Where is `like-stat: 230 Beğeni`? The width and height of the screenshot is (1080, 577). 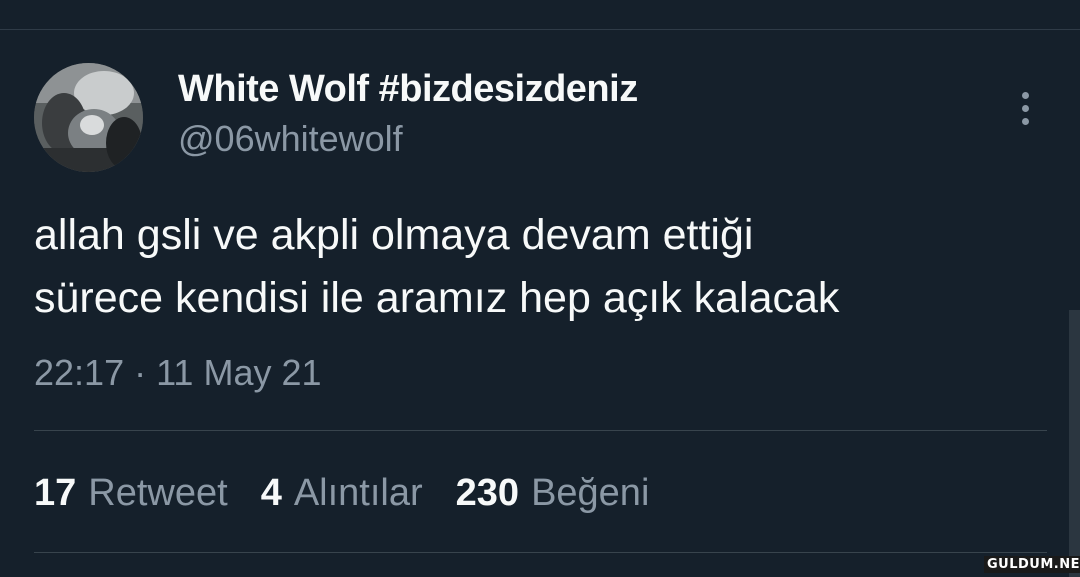 like-stat: 230 Beğeni is located at coordinates (553, 493).